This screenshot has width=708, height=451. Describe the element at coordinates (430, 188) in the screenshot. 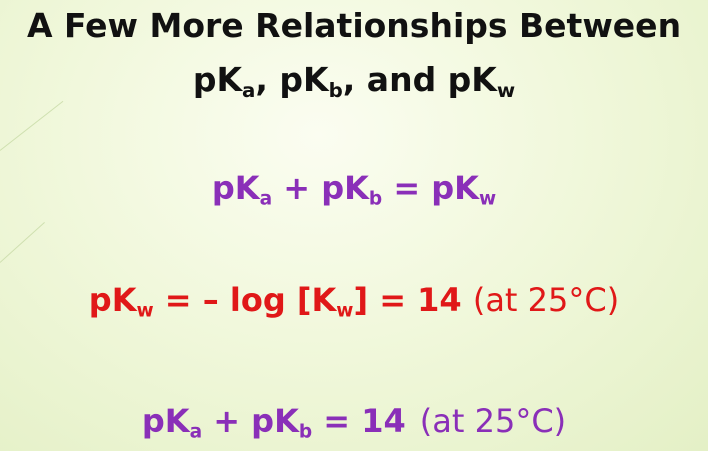

I see `equation-text: = pK` at that location.